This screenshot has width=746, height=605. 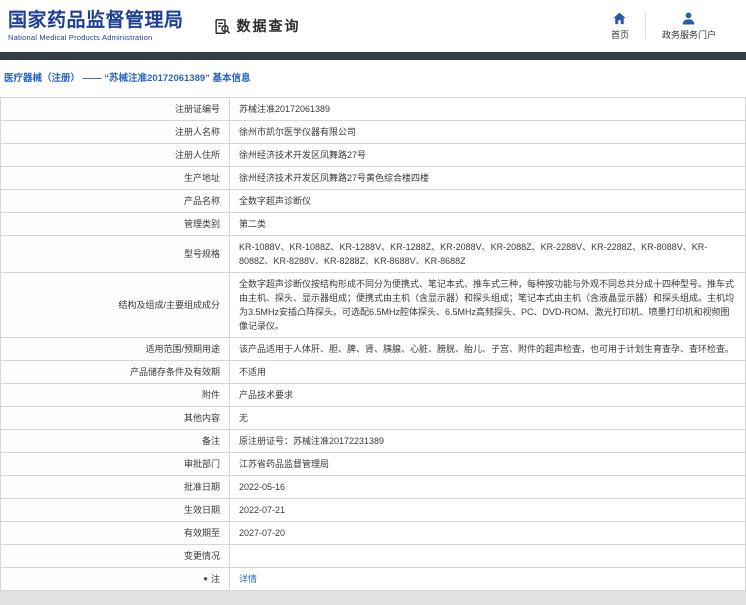 I want to click on table-row: 注册人名称 徐州市凯尔医学仪器有限公司, so click(x=373, y=132).